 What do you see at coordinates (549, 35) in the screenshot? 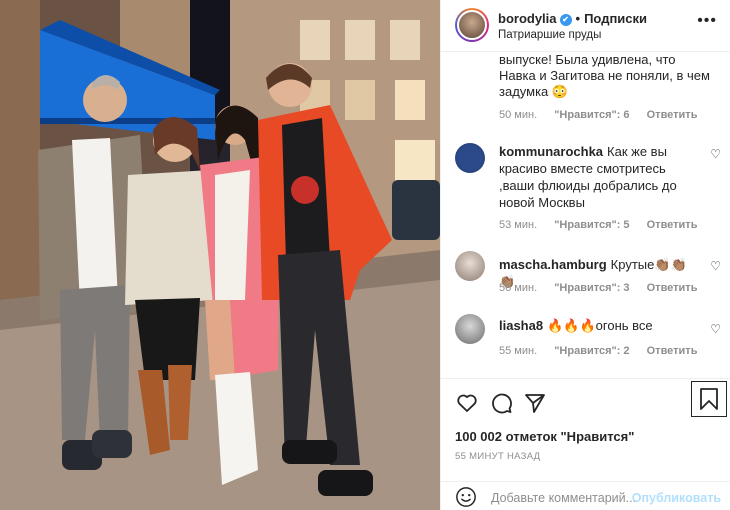
I see `location-link: Патриаршие пруды` at bounding box center [549, 35].